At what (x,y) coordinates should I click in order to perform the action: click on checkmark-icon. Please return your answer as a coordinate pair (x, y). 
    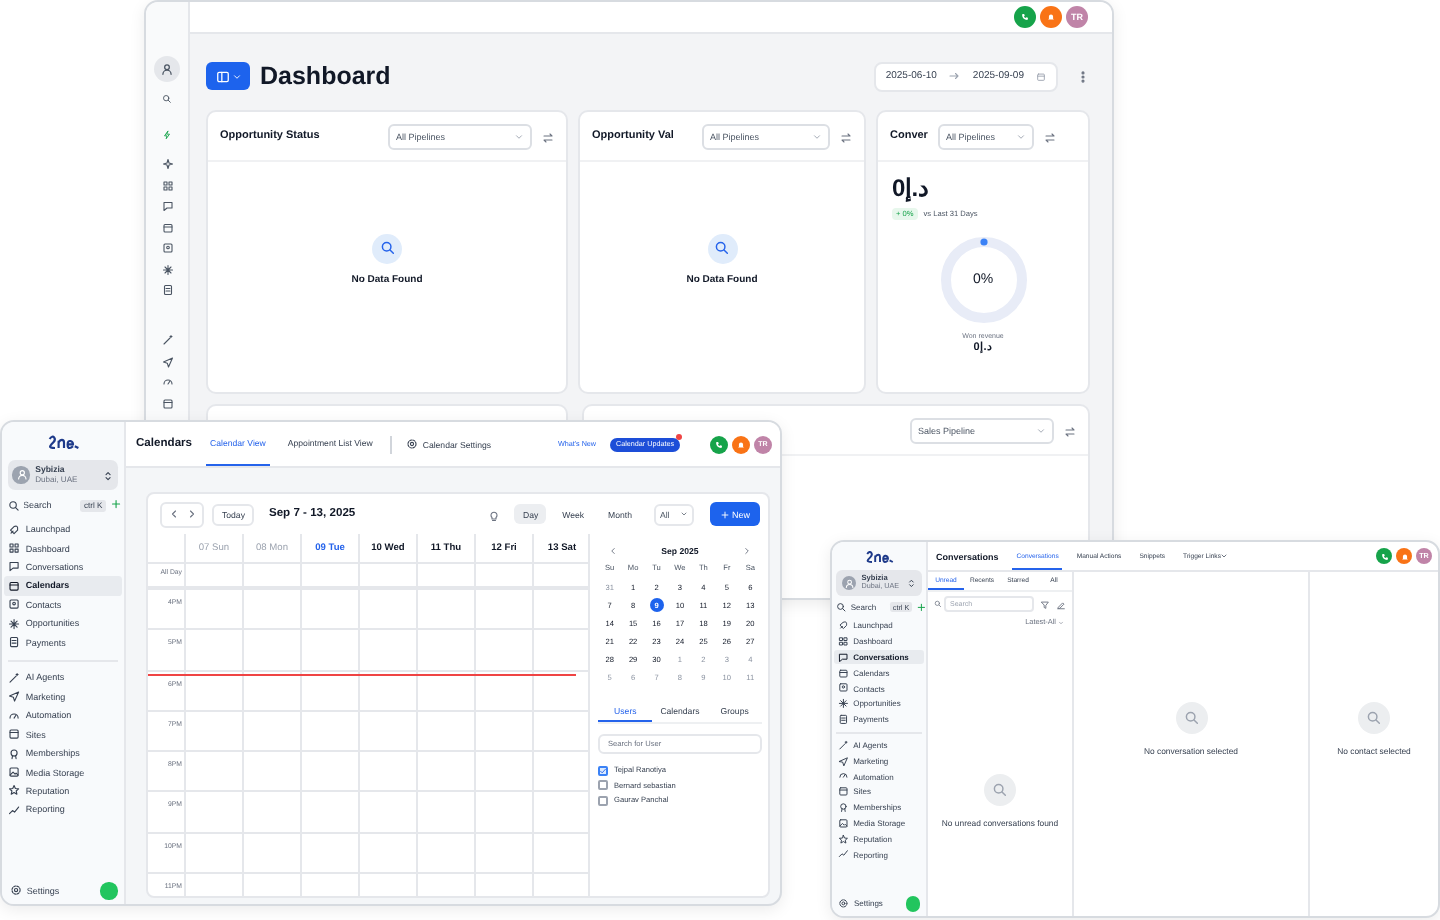
    Looking at the image, I should click on (603, 770).